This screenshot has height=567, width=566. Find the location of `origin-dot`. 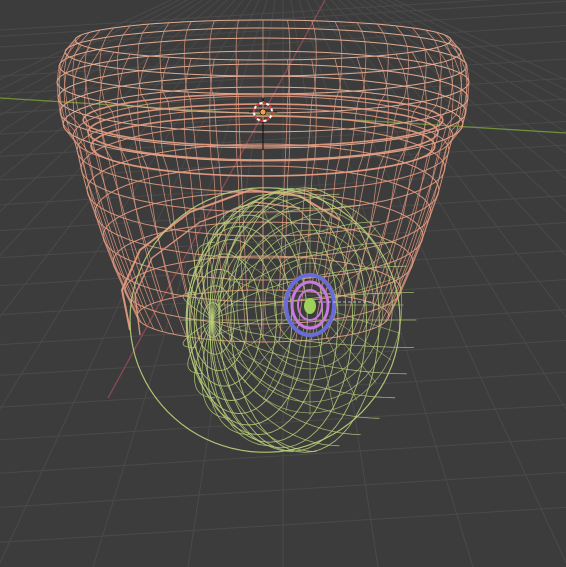

origin-dot is located at coordinates (263, 112).